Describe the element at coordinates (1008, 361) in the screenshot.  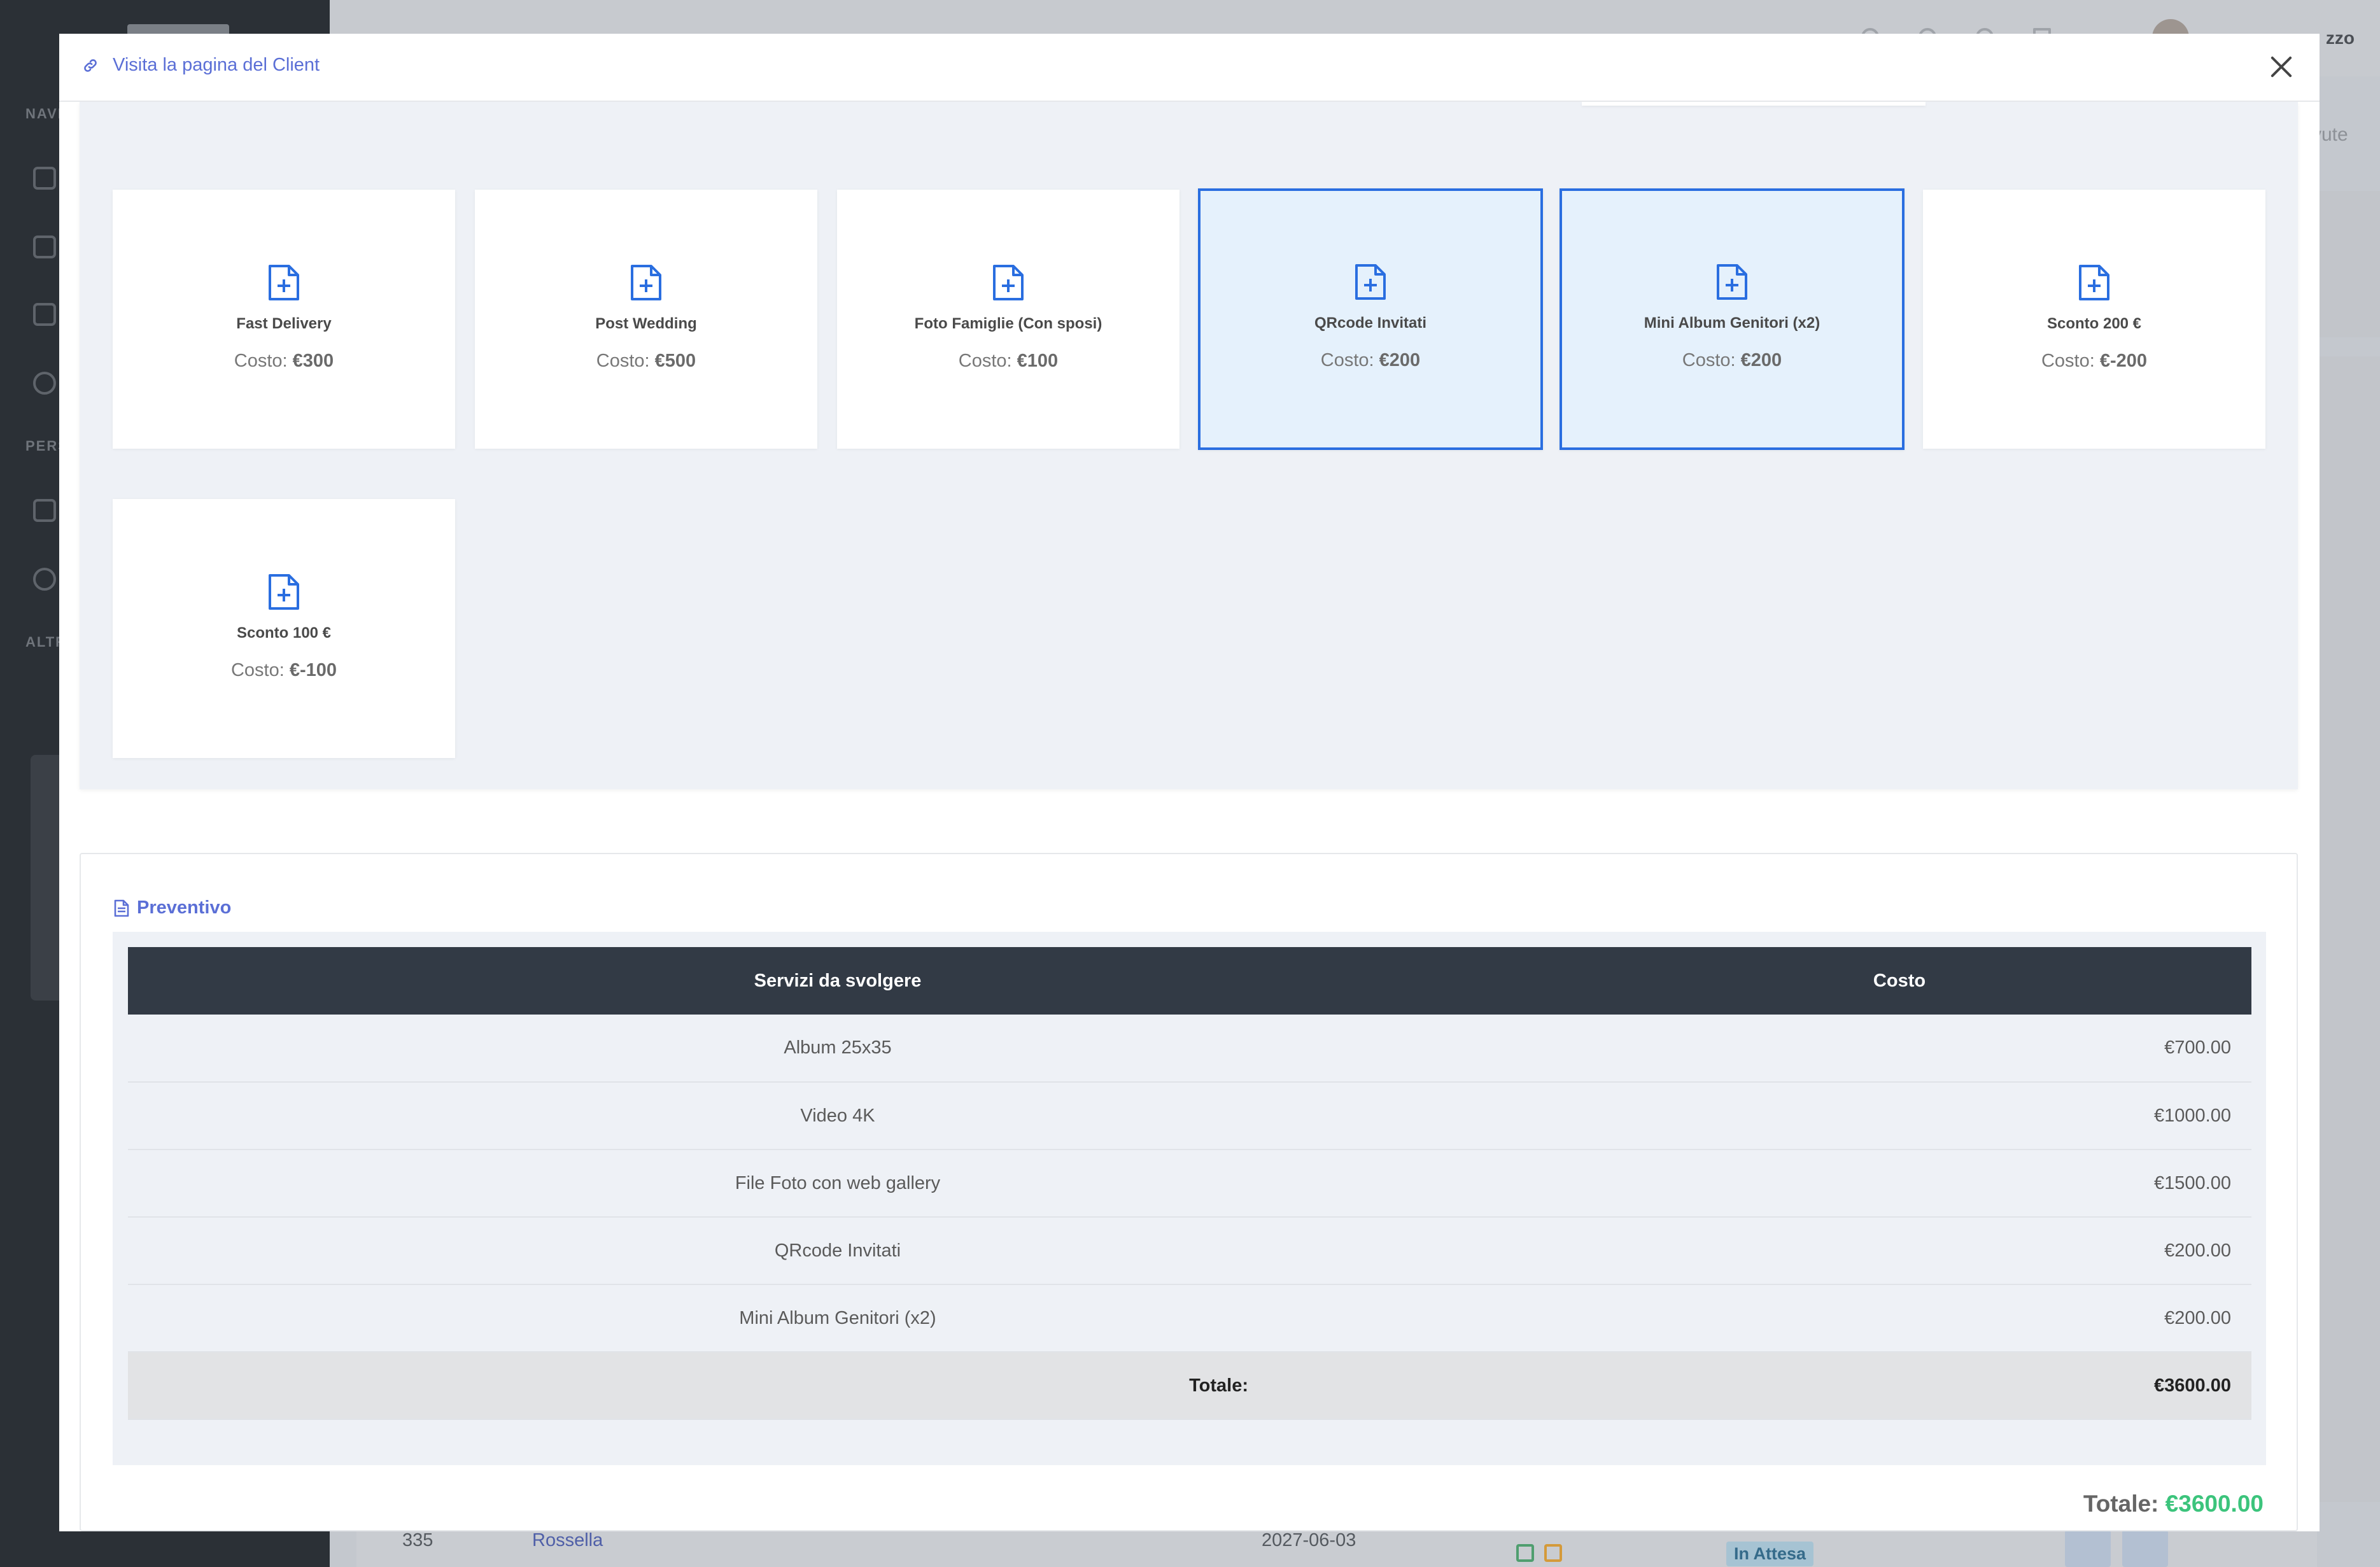
I see `service-cost: Costo: €100` at that location.